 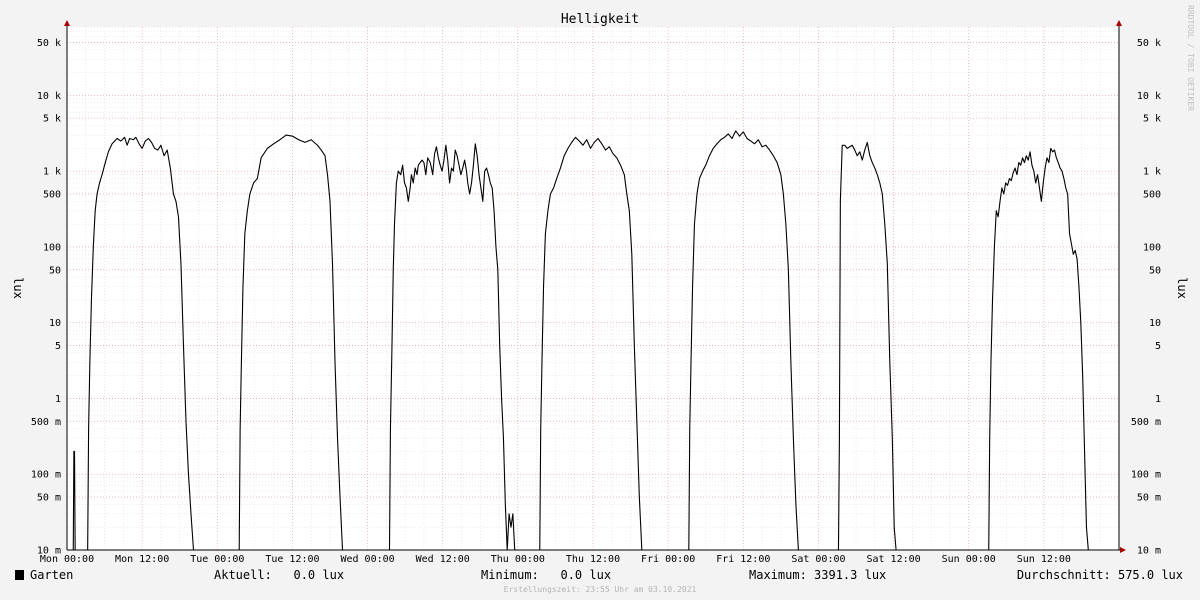 What do you see at coordinates (52, 119) in the screenshot?
I see `y-tick-label-left: 5 k` at bounding box center [52, 119].